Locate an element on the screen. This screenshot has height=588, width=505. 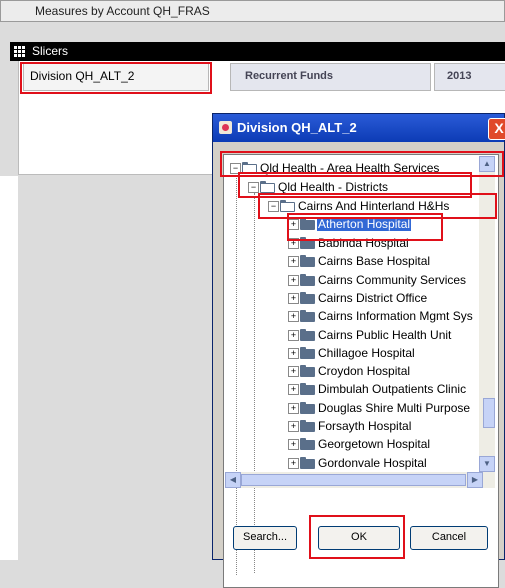
slicer-division: Division QH_ALT_2 is located at coordinates (116, 77).